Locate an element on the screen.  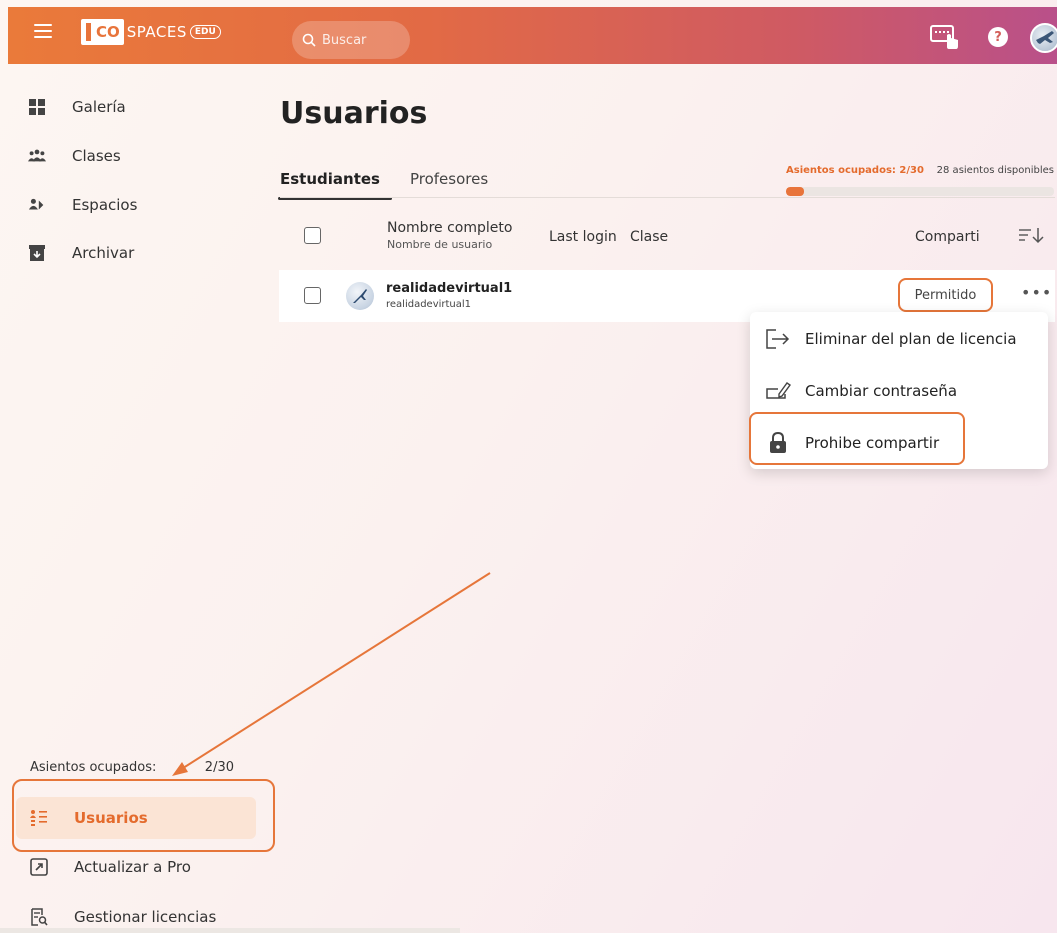
seats-value: 2/30 is located at coordinates (219, 767).